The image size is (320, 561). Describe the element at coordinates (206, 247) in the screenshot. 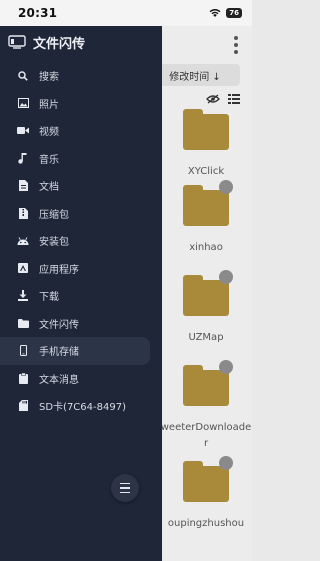

I see `file-name: xinhao` at that location.